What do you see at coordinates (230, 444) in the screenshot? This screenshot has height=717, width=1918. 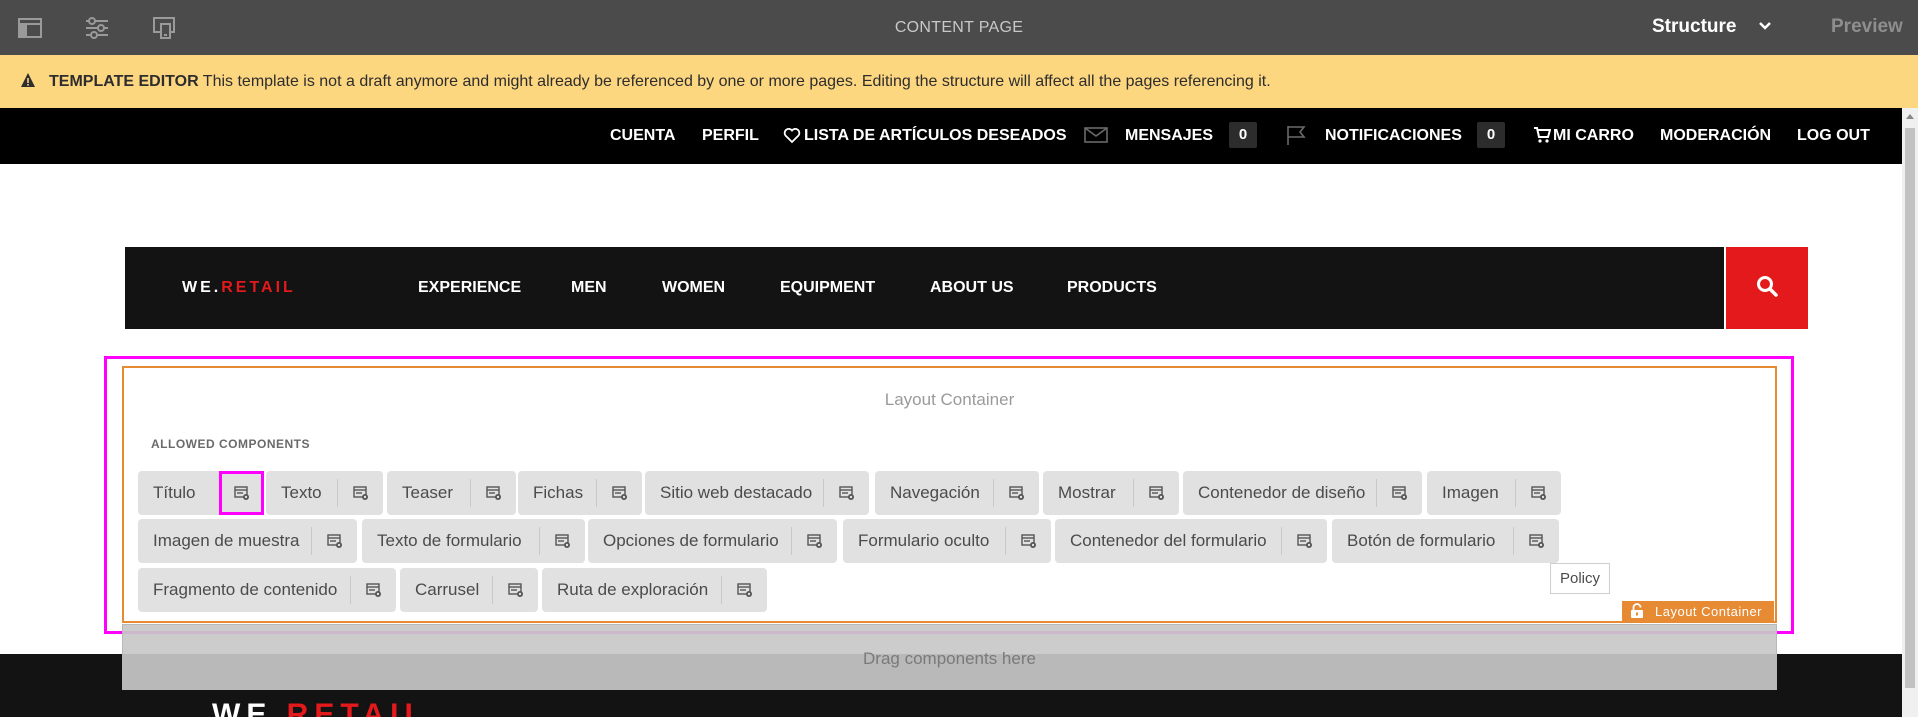 I see `allowed-components-title: ALLOWED COMPONENTS` at bounding box center [230, 444].